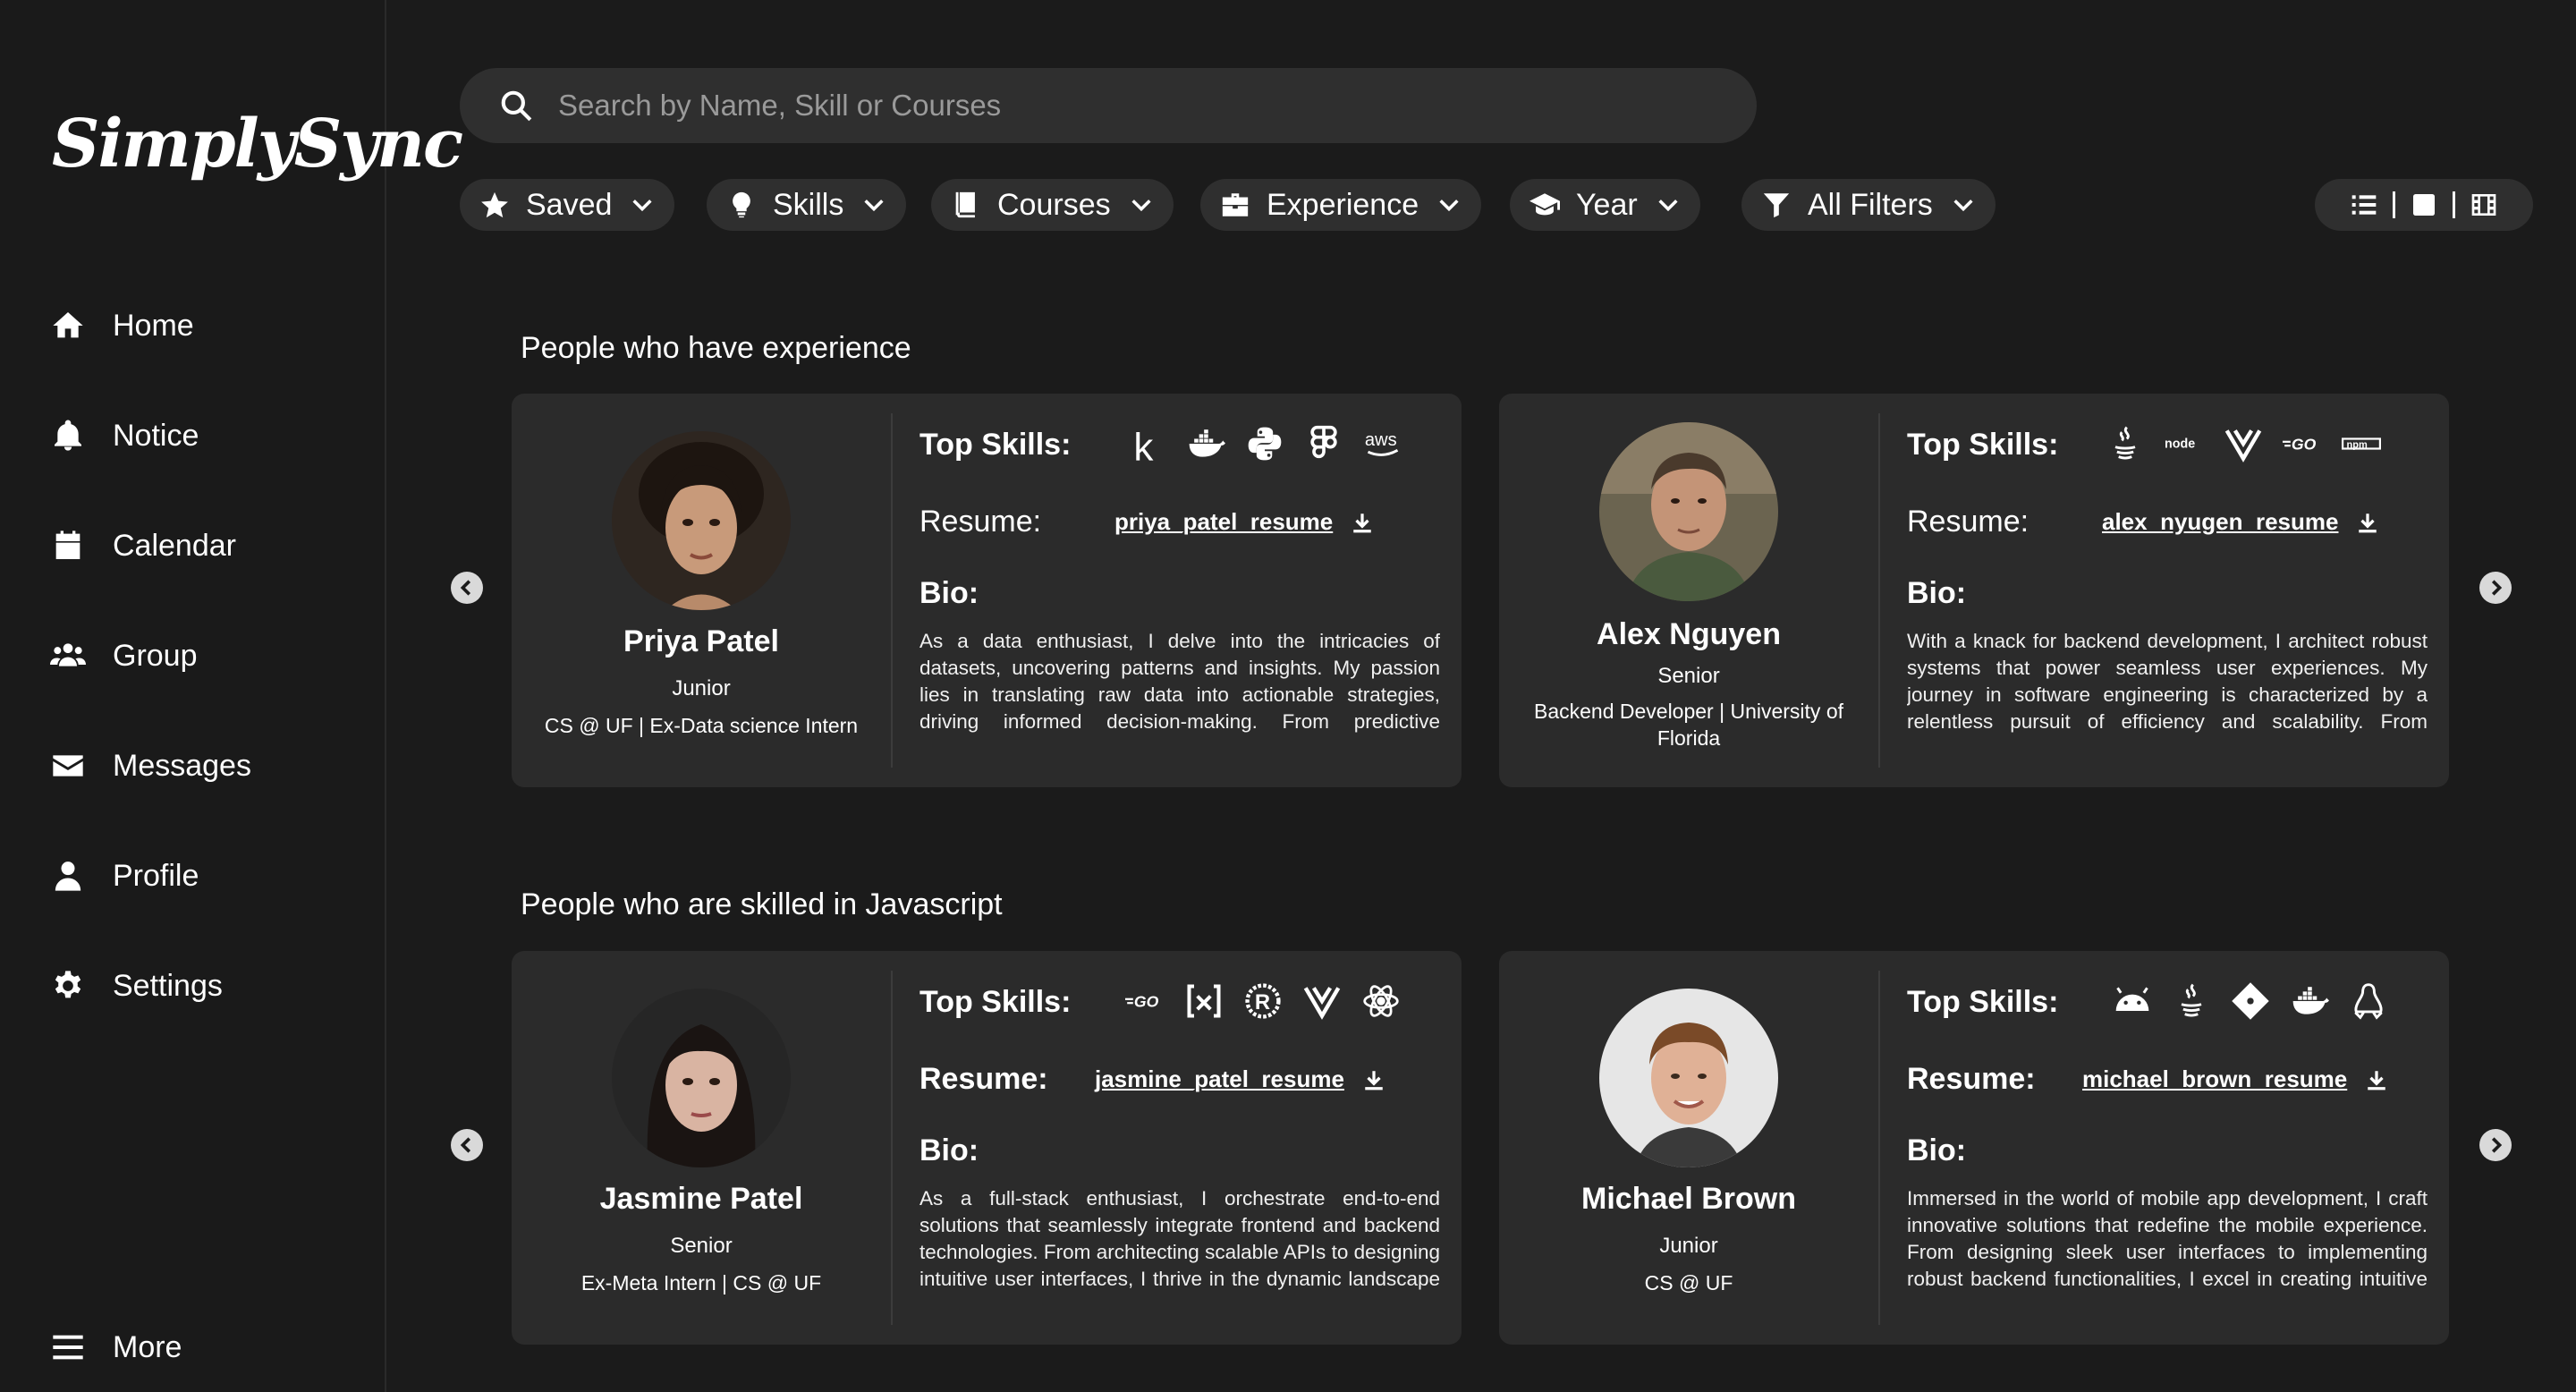 This screenshot has width=2576, height=1392. I want to click on python-icon, so click(1265, 444).